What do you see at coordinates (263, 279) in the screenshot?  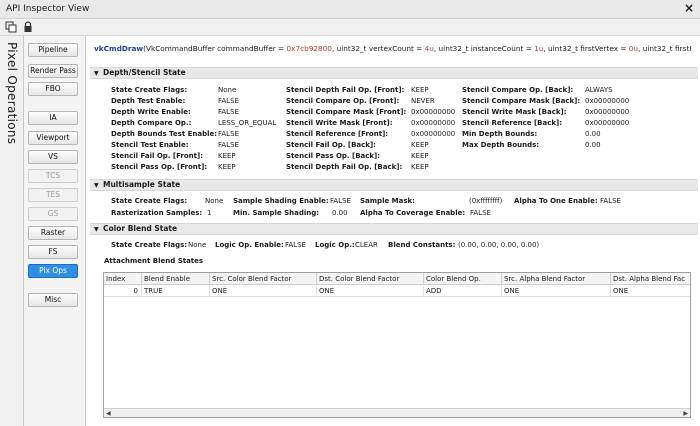 I see `column-header-src-color-blend-factor: Src. Color Blend Factor` at bounding box center [263, 279].